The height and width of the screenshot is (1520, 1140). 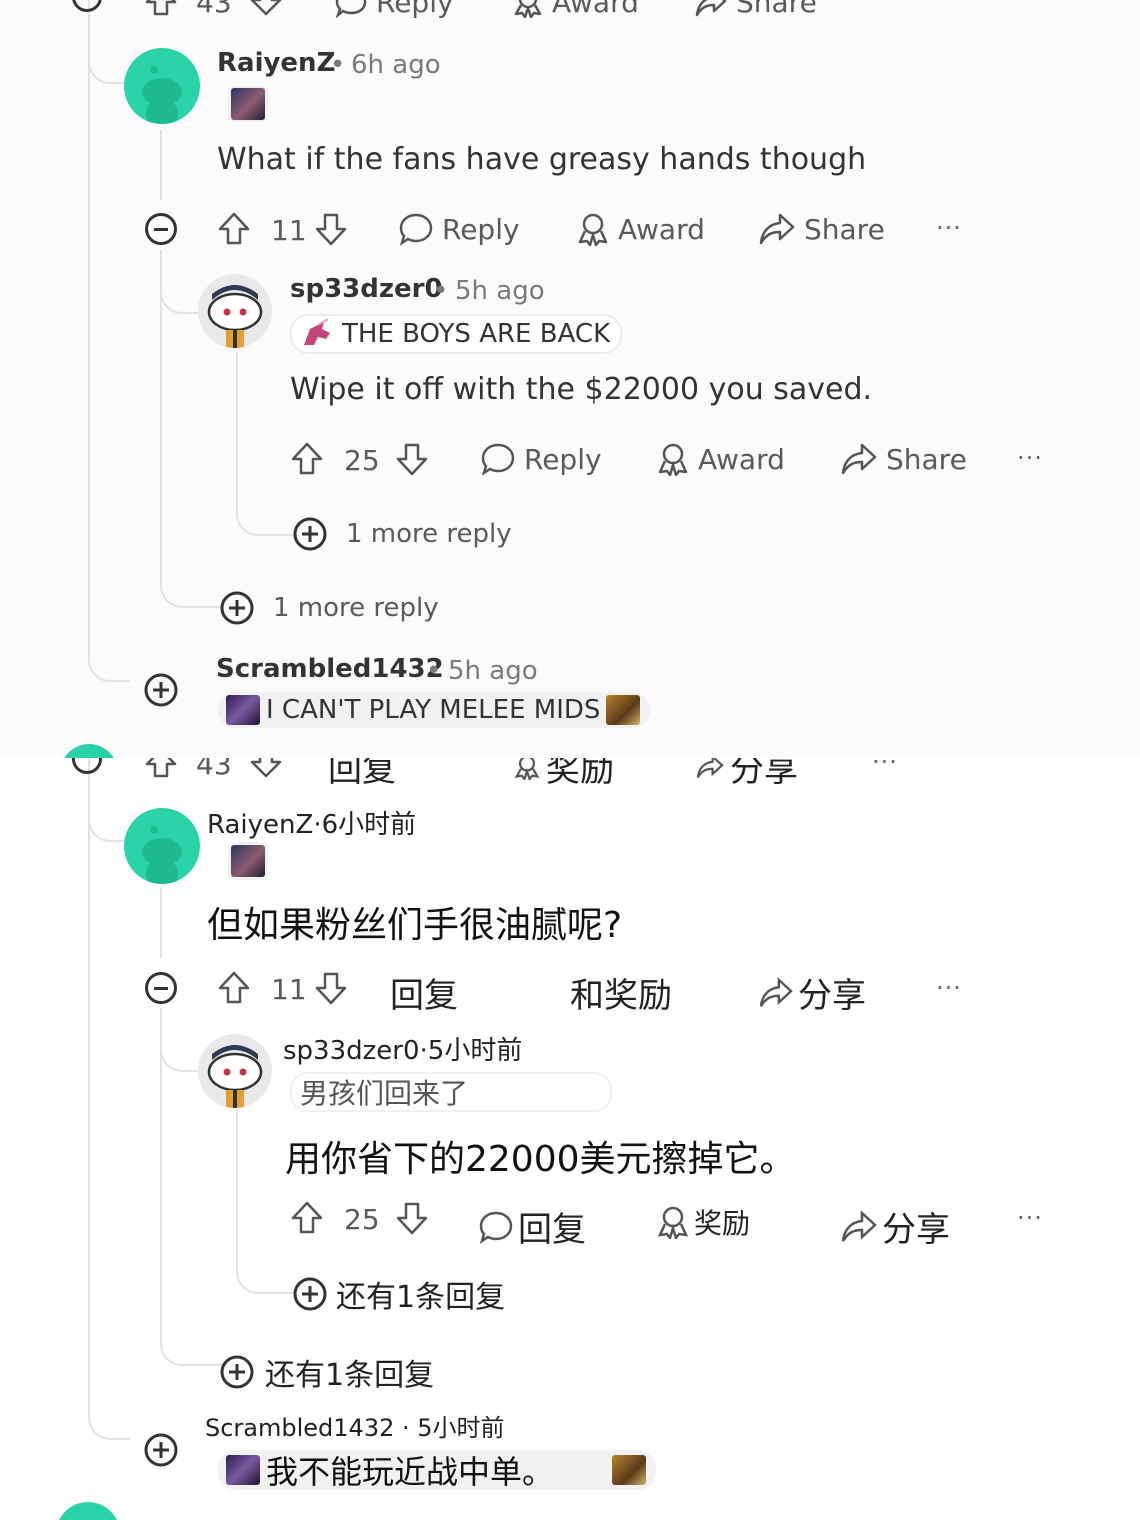 What do you see at coordinates (451, 1092) in the screenshot?
I see `user-flair: 男孩们回来了` at bounding box center [451, 1092].